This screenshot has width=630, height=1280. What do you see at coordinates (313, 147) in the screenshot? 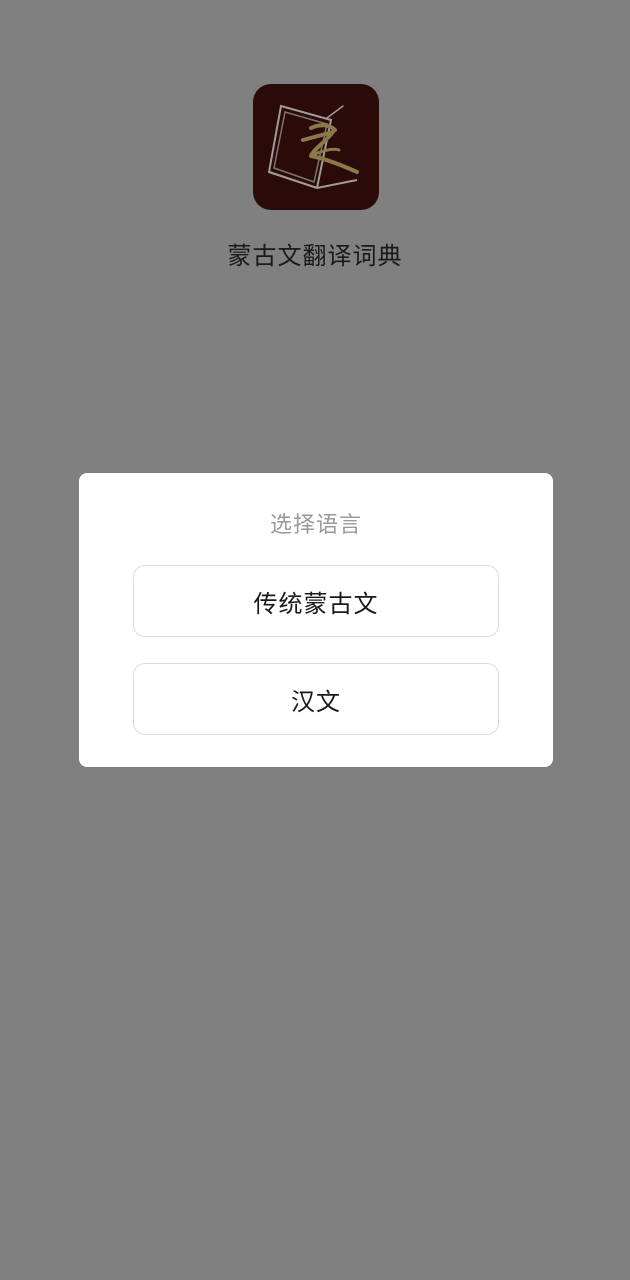
I see `mongolian-script-book-icon` at bounding box center [313, 147].